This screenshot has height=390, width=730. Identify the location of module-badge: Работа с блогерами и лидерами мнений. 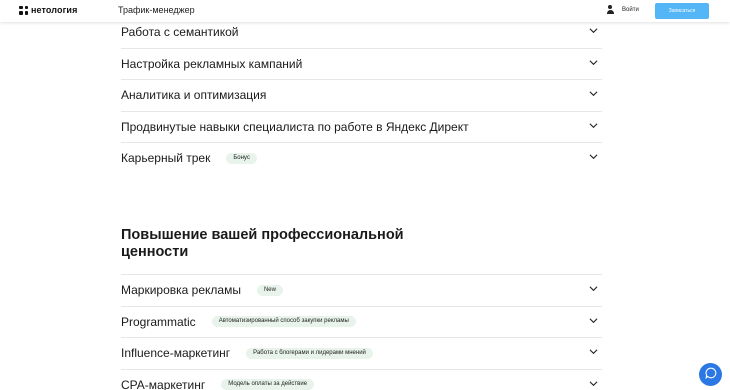
(309, 353).